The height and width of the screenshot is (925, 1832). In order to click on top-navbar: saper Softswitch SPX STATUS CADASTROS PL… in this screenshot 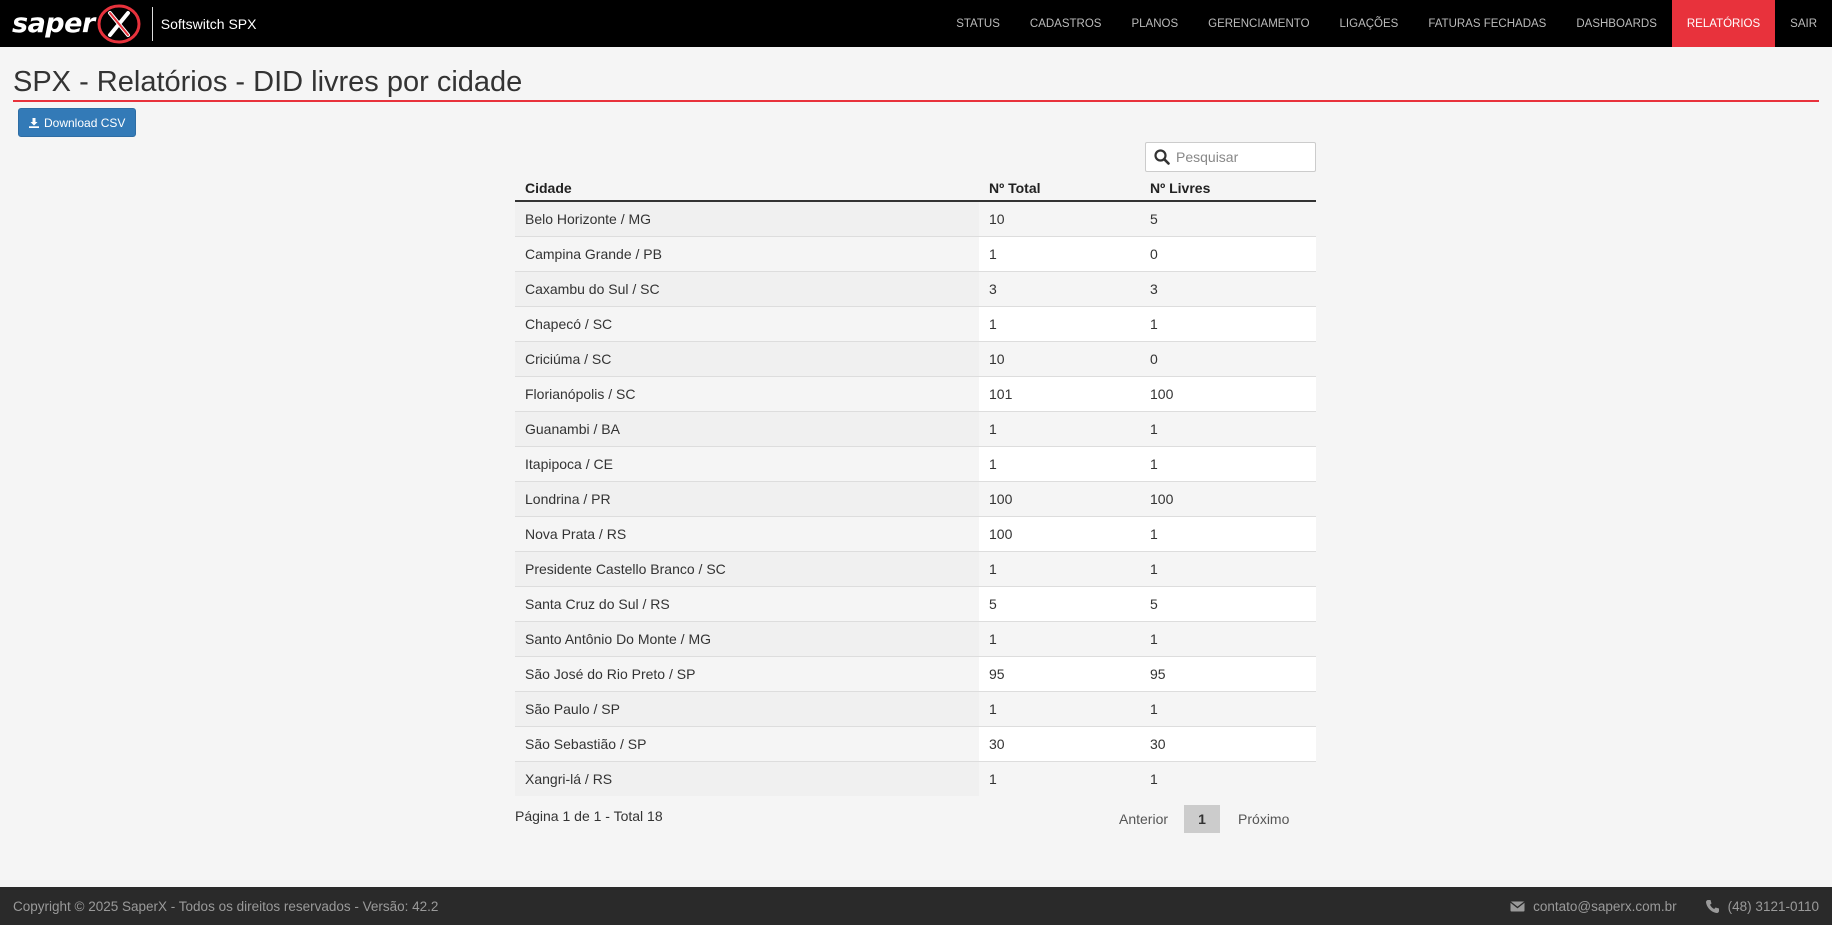, I will do `click(916, 23)`.